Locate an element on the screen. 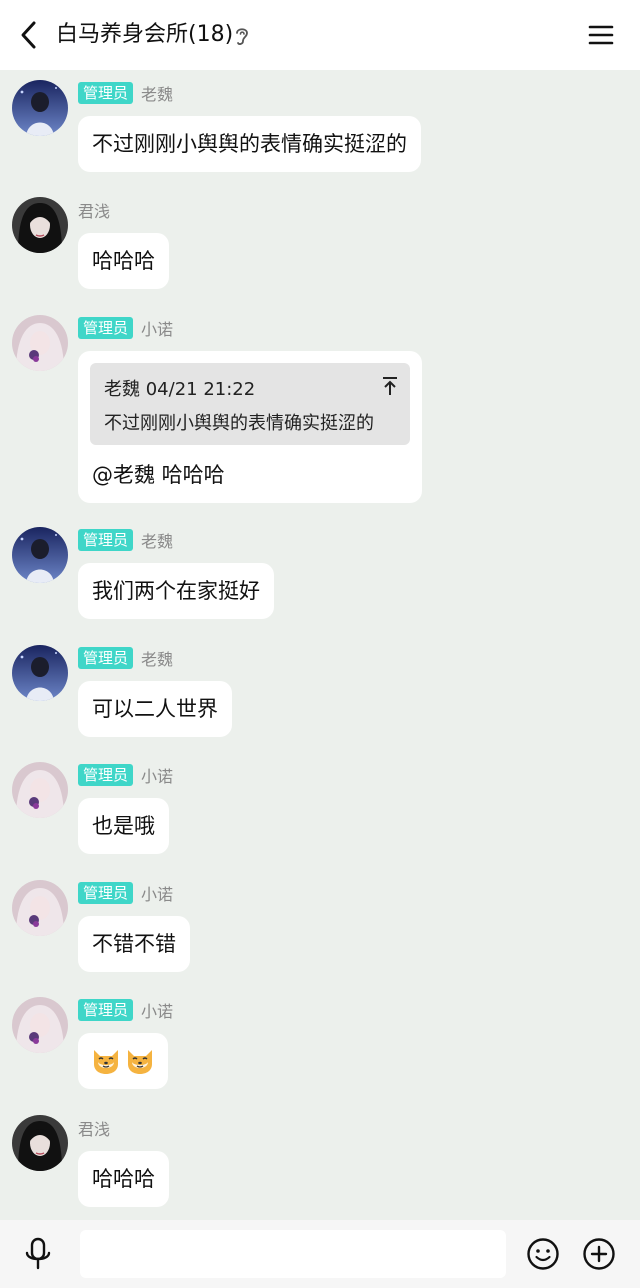 This screenshot has width=640, height=1288. message-bubble: 也是哦 is located at coordinates (123, 826).